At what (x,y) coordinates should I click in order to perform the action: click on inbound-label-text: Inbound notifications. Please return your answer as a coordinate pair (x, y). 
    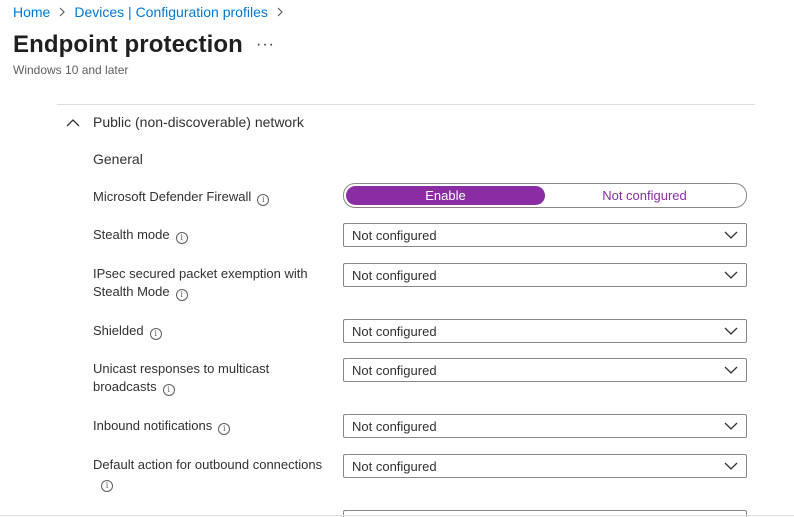
    Looking at the image, I should click on (153, 425).